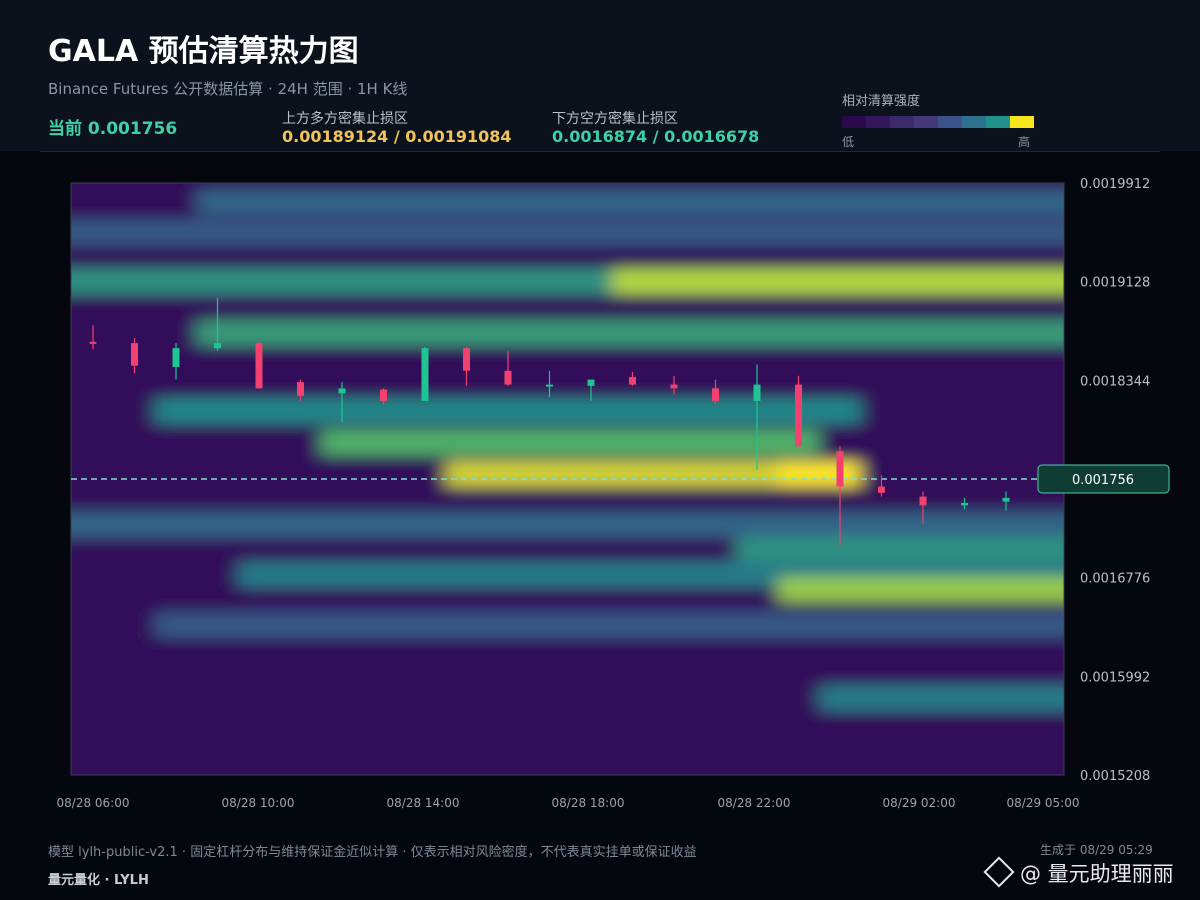 The image size is (1200, 900). What do you see at coordinates (1115, 579) in the screenshot?
I see `y-tick-label: 0.0016776` at bounding box center [1115, 579].